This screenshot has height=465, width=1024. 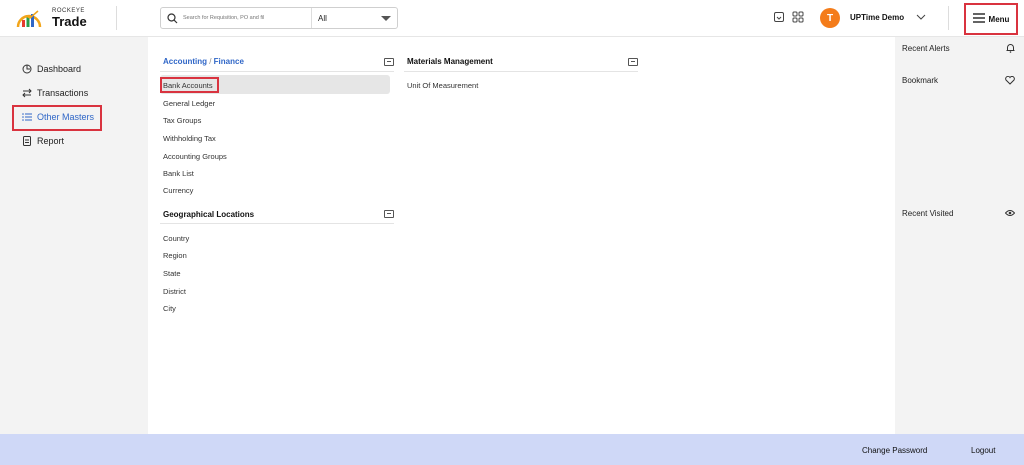 What do you see at coordinates (176, 238) in the screenshot?
I see `link-country: Country` at bounding box center [176, 238].